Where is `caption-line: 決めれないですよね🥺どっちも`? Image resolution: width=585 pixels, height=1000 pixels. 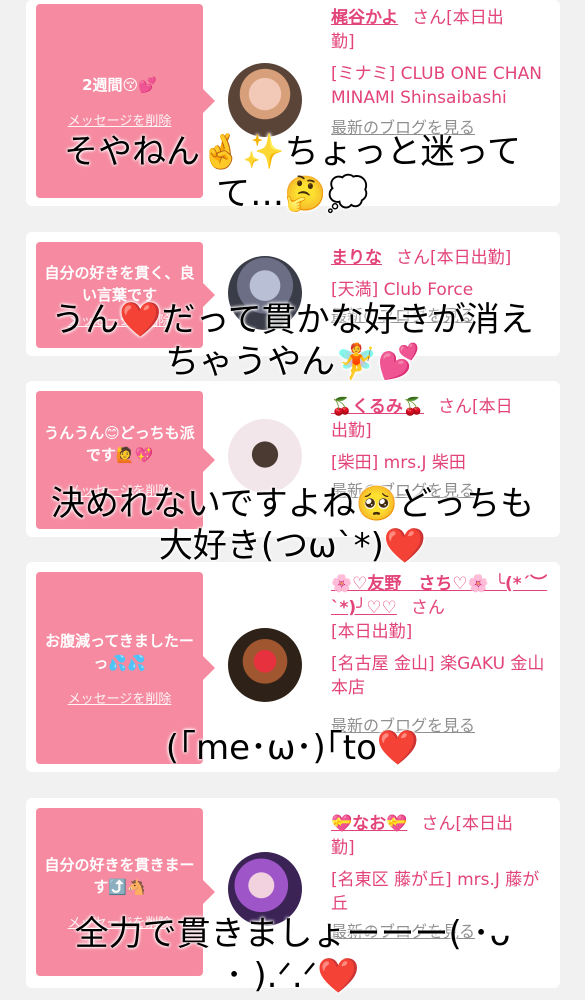
caption-line: 決めれないですよね🥺どっちも is located at coordinates (292, 504).